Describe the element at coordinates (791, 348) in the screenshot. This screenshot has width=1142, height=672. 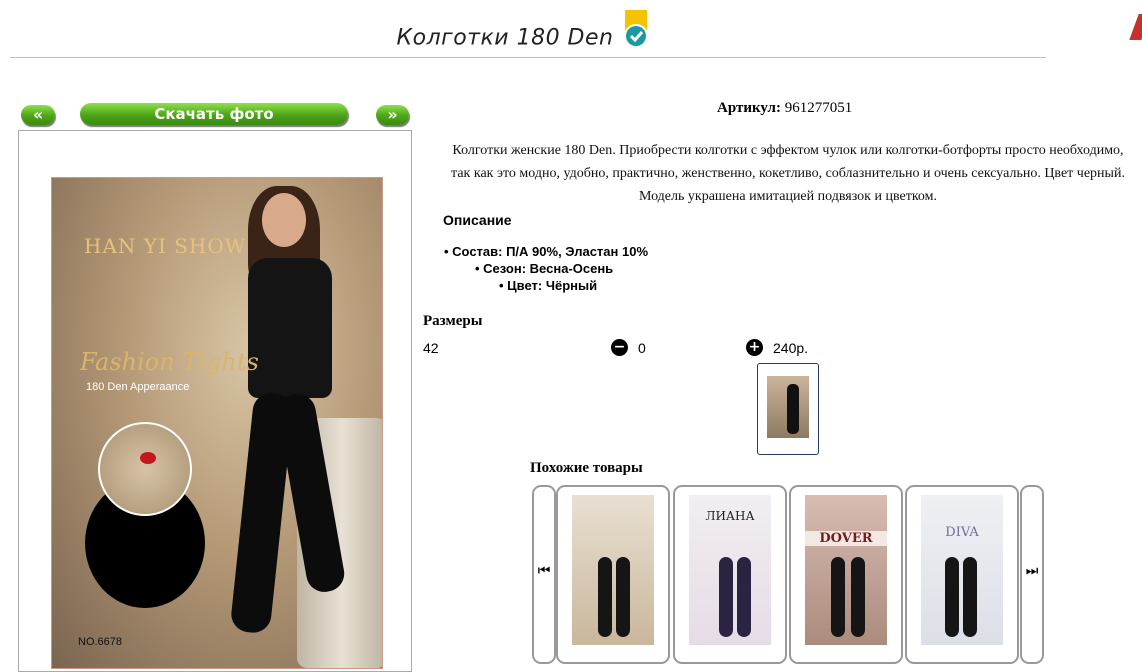
I see `price-value: 240р.` at that location.